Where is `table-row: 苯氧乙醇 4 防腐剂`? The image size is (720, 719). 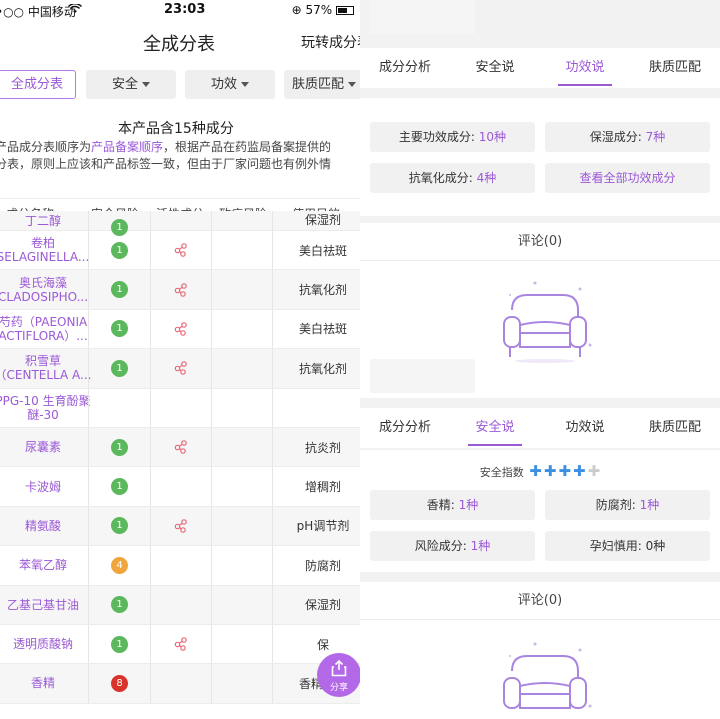 table-row: 苯氧乙醇 4 防腐剂 is located at coordinates (180, 566).